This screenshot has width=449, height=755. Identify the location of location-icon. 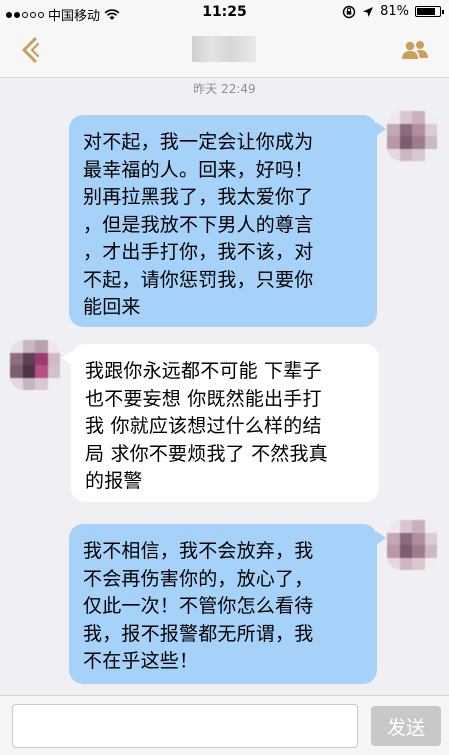
(368, 11).